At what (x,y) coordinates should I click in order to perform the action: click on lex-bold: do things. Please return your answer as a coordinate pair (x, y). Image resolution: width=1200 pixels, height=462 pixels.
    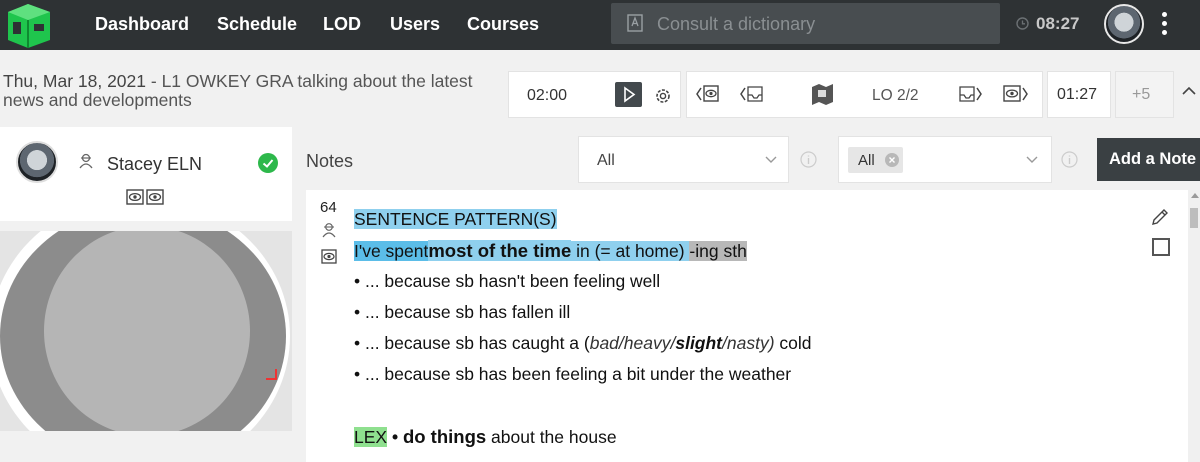
    Looking at the image, I should click on (444, 436).